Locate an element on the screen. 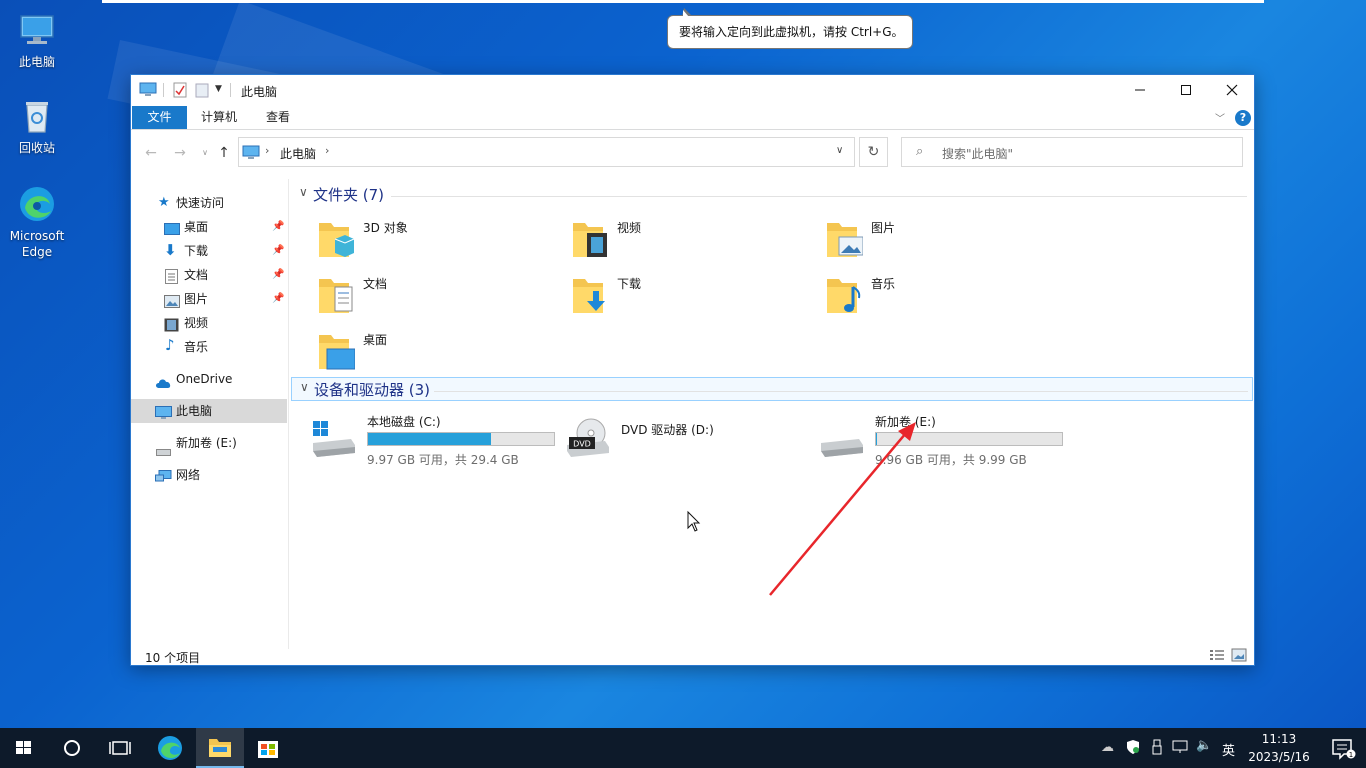 The height and width of the screenshot is (768, 1366). capacity-bar is located at coordinates (969, 439).